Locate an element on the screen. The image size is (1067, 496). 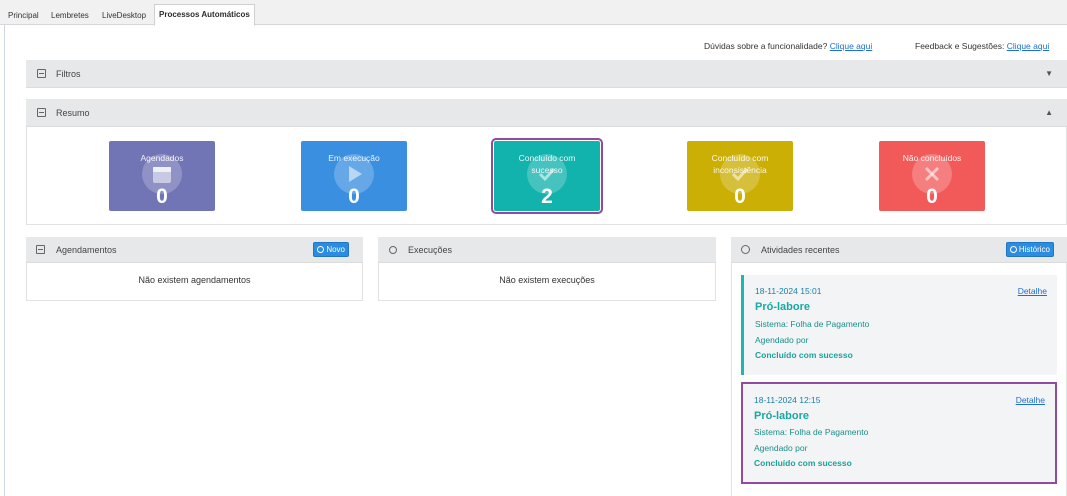
summary-header: Resumo ▲ is located at coordinates (546, 113).